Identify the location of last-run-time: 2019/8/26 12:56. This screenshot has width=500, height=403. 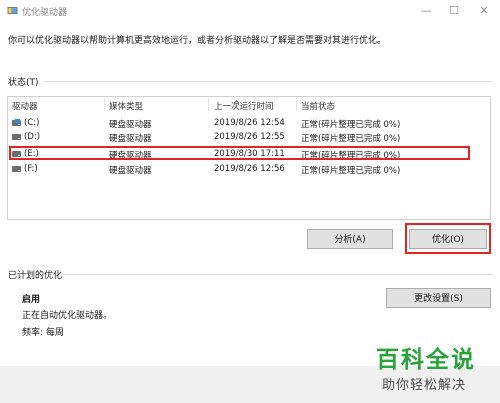
(249, 169).